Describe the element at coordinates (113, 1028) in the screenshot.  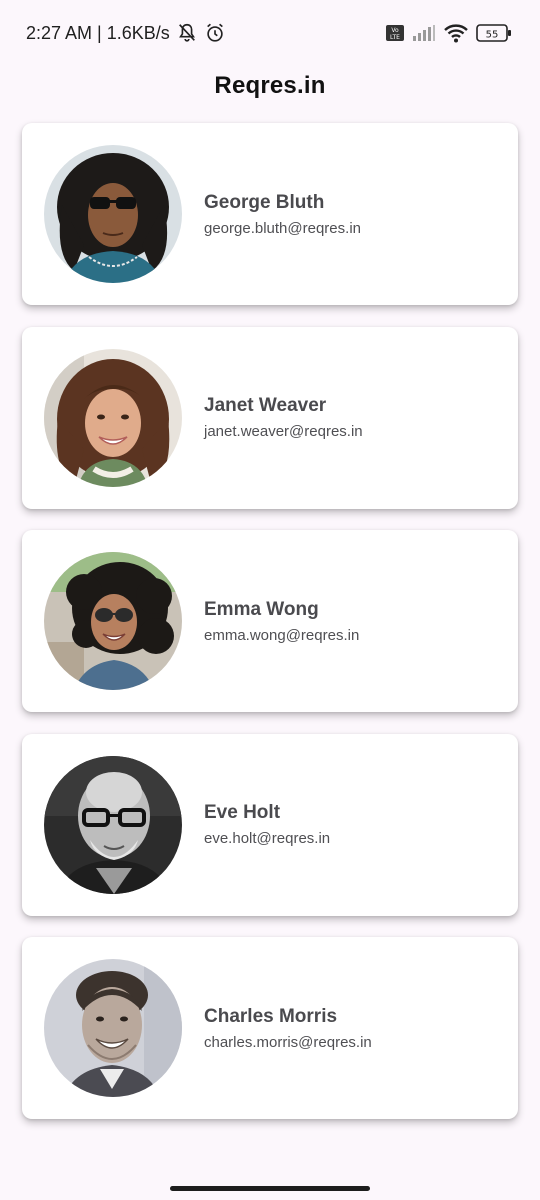
I see `charles-avatar` at that location.